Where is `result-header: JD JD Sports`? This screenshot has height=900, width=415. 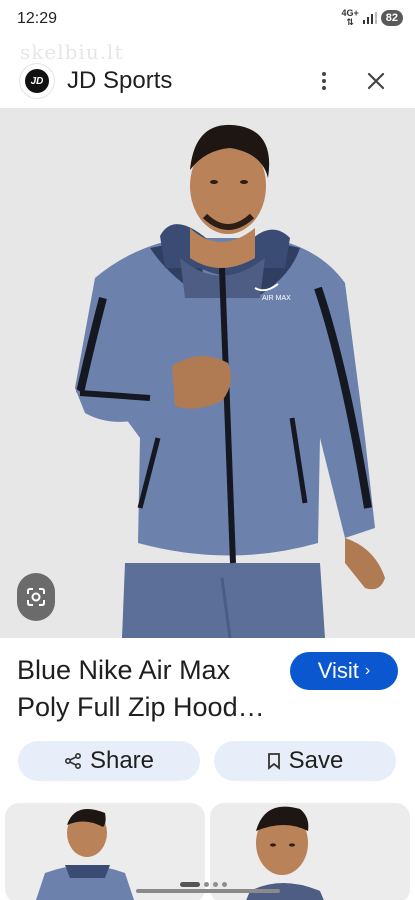 result-header: JD JD Sports is located at coordinates (207, 81).